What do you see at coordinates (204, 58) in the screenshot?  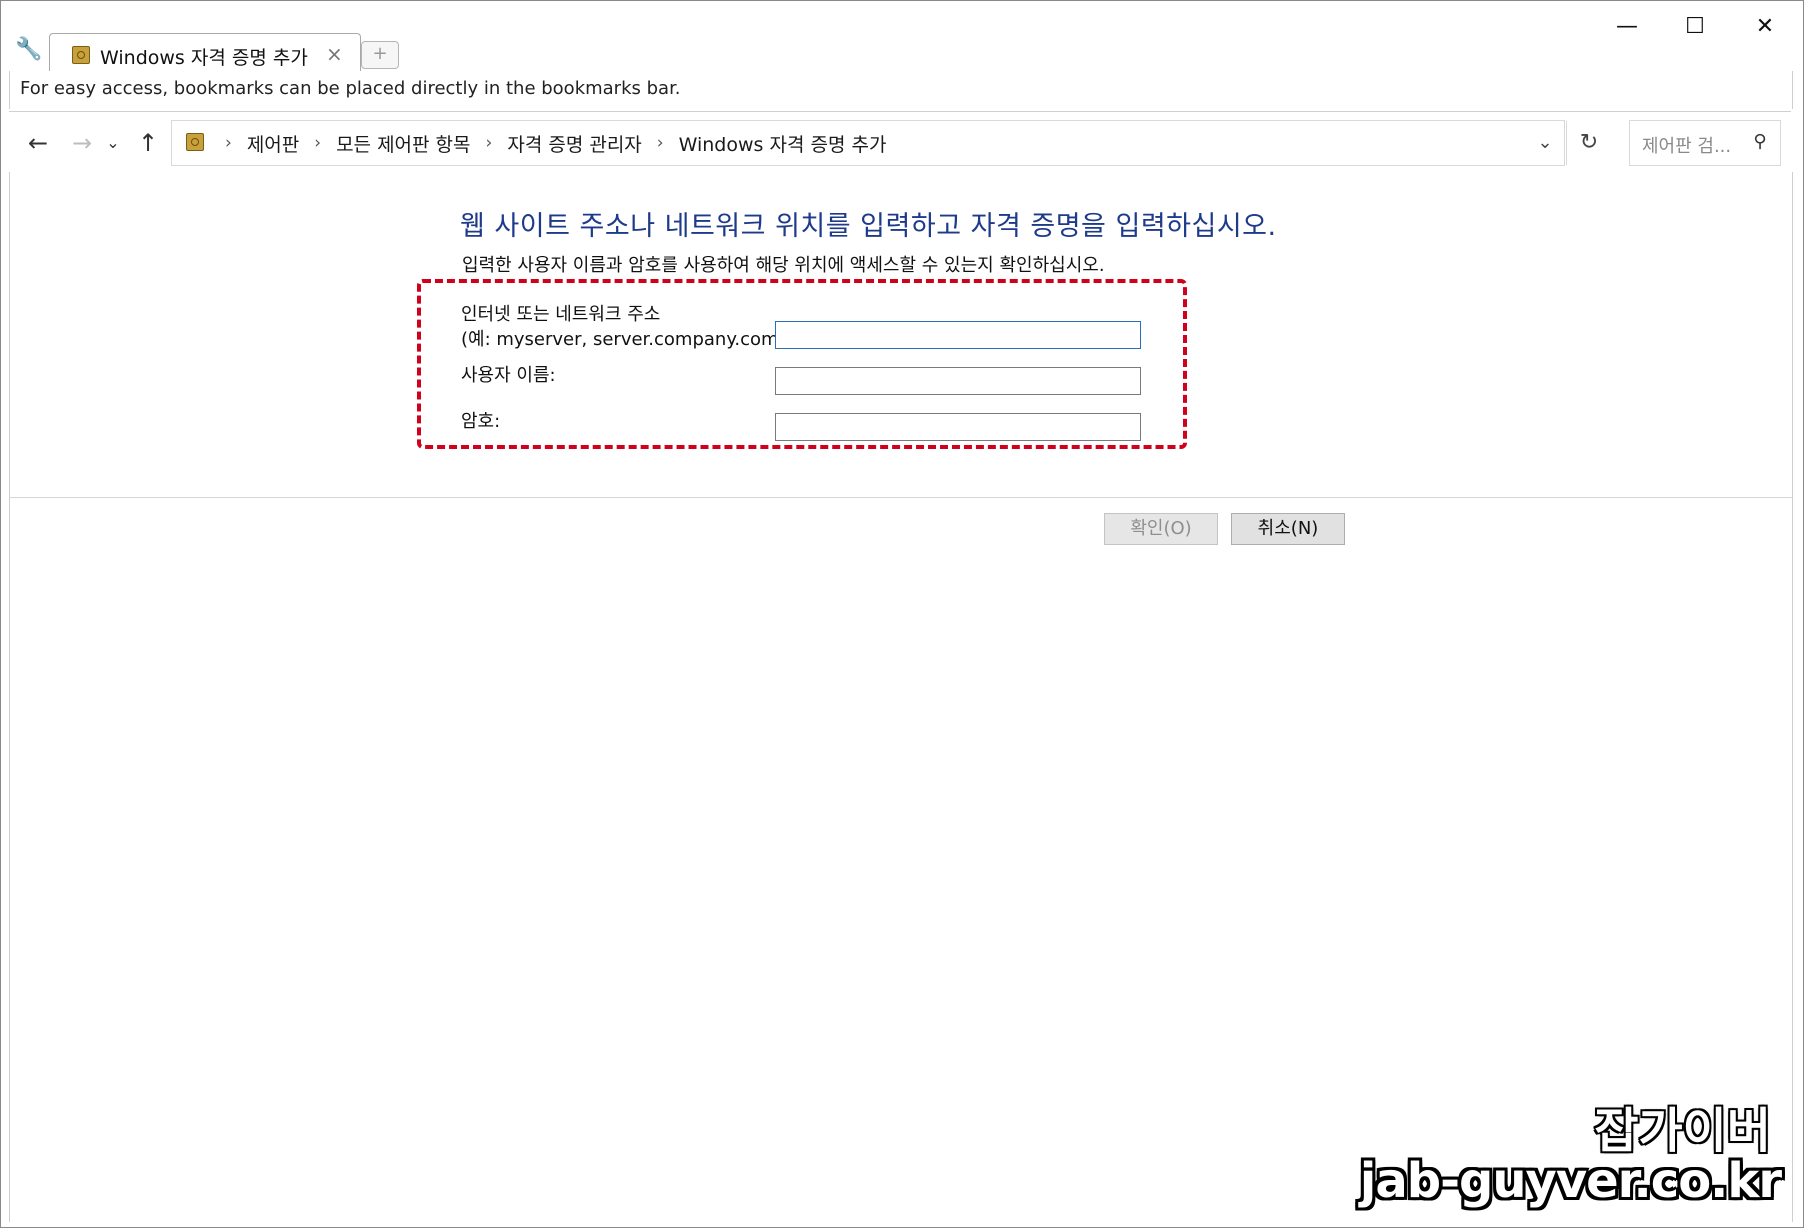 I see `tab-title: Windows 자격 증명 추가` at bounding box center [204, 58].